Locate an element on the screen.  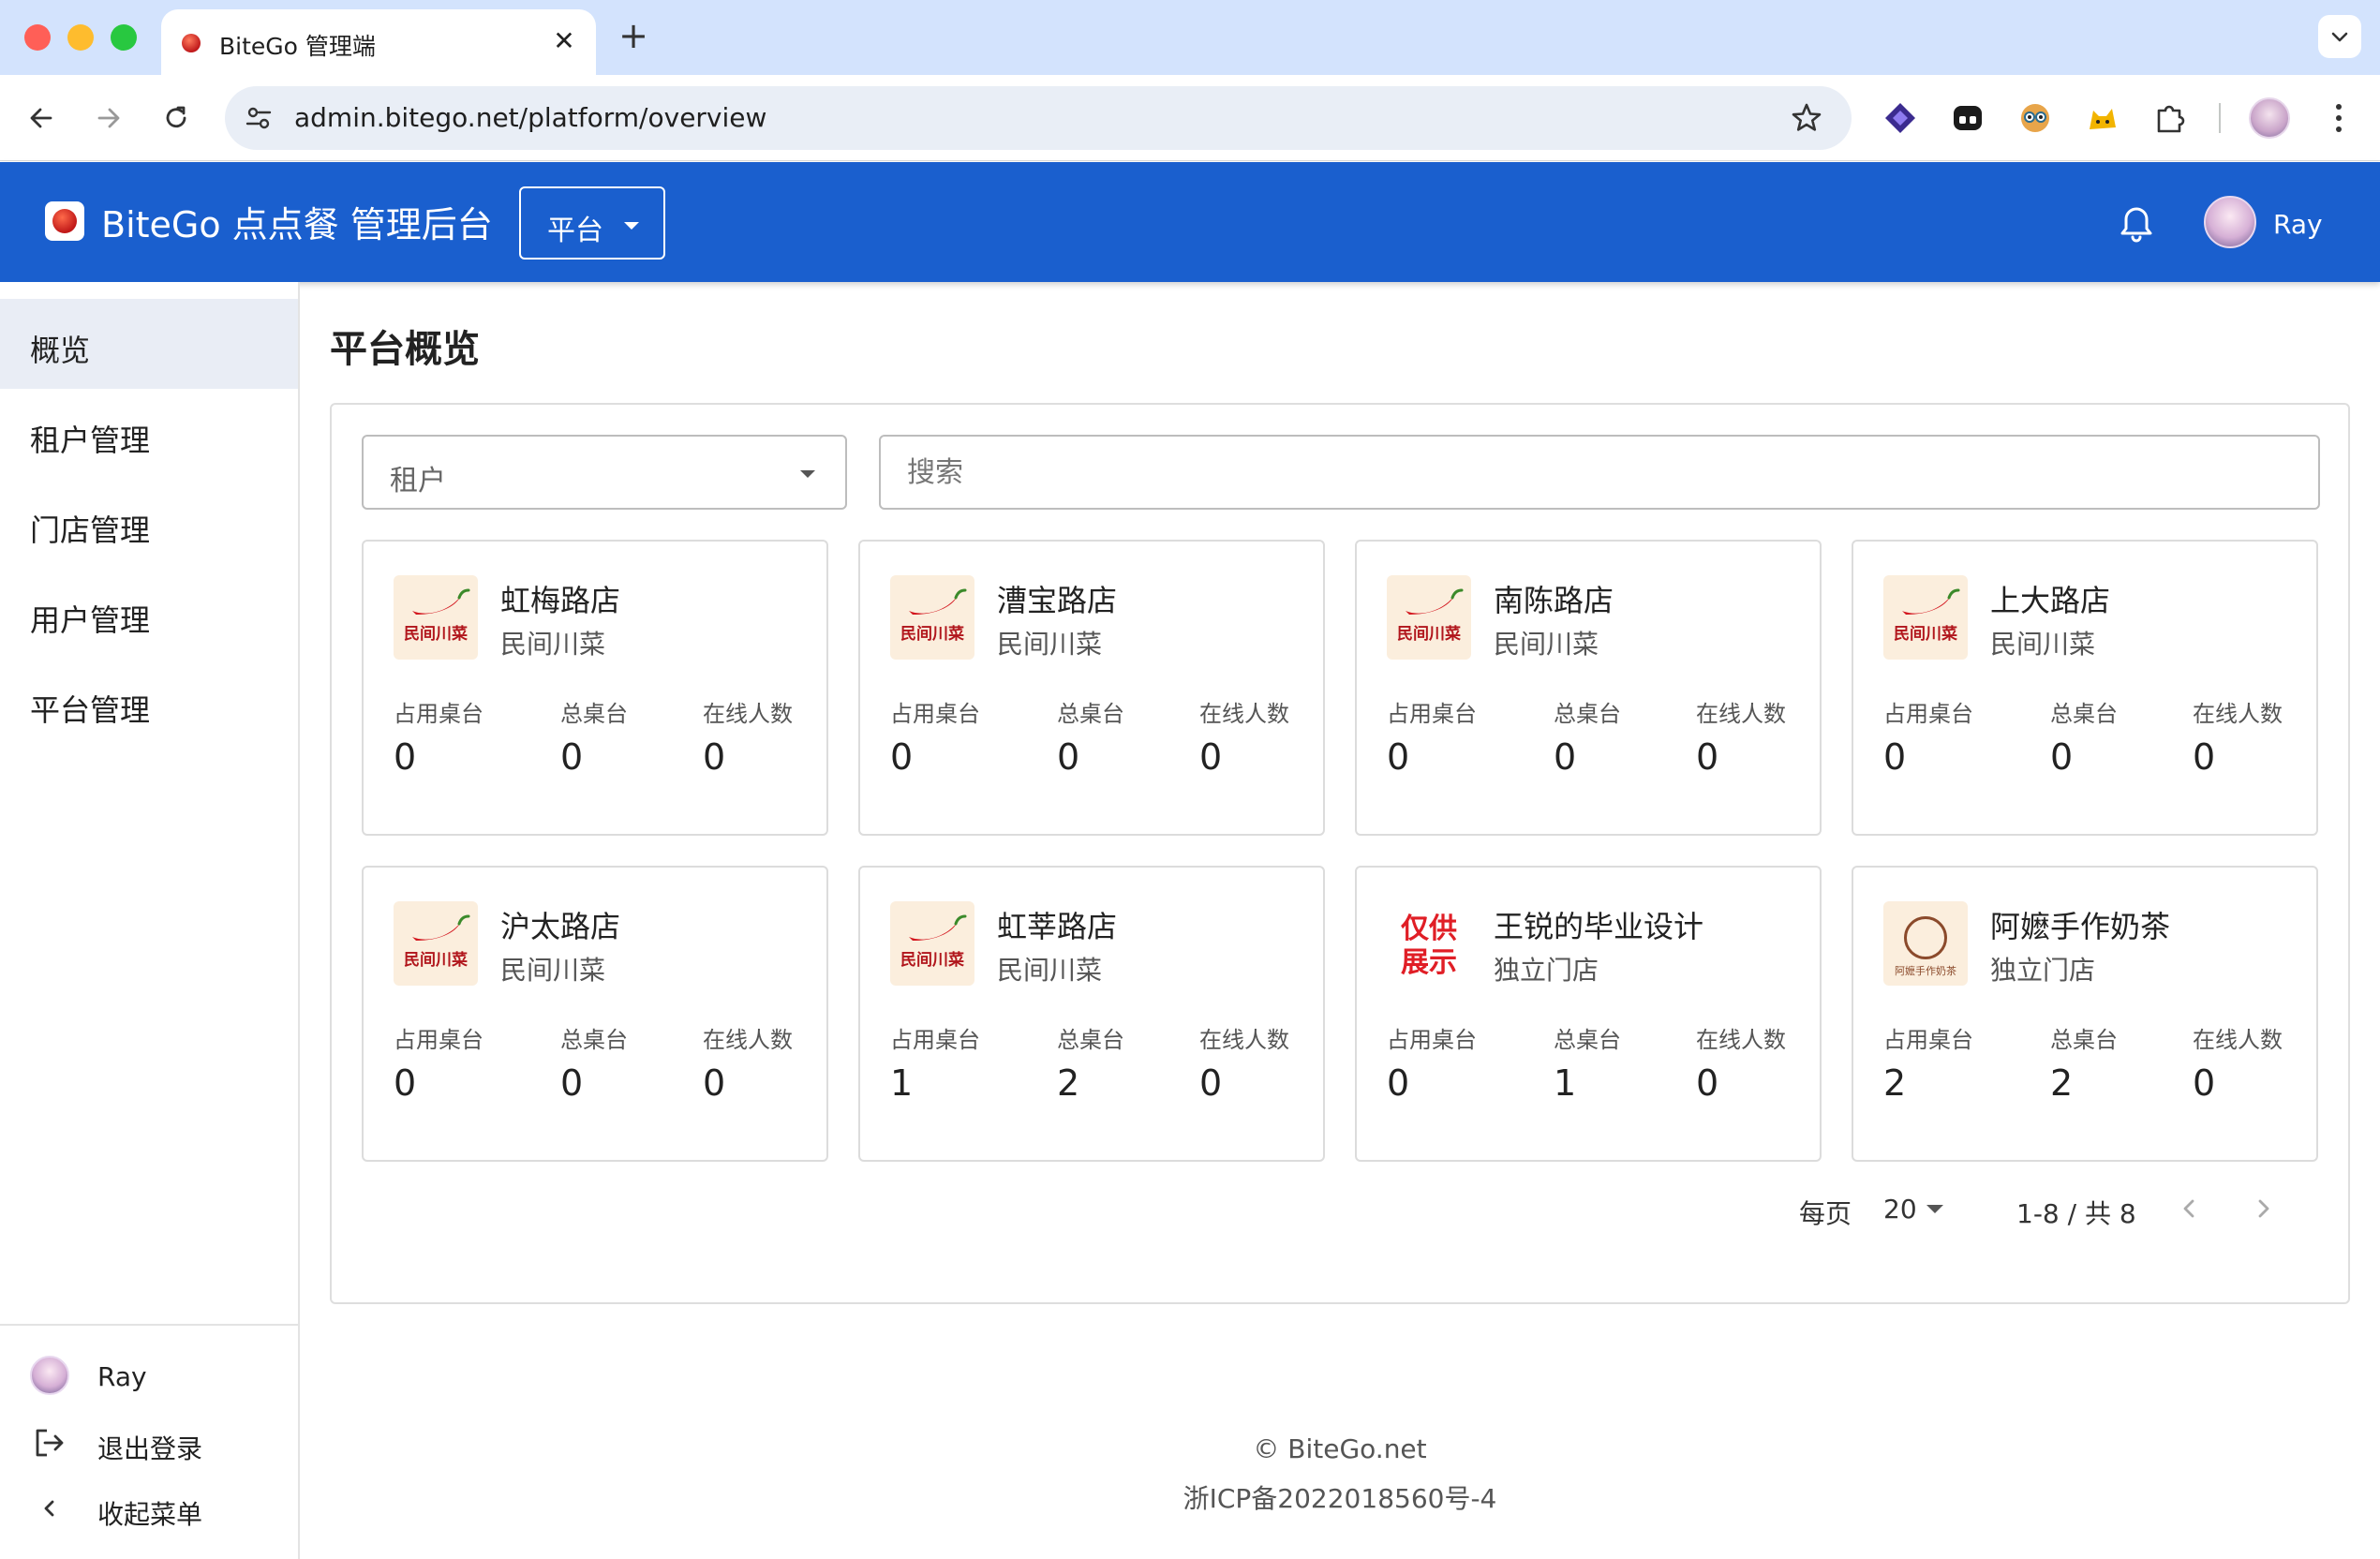
browser-profile-avatar is located at coordinates (2269, 118).